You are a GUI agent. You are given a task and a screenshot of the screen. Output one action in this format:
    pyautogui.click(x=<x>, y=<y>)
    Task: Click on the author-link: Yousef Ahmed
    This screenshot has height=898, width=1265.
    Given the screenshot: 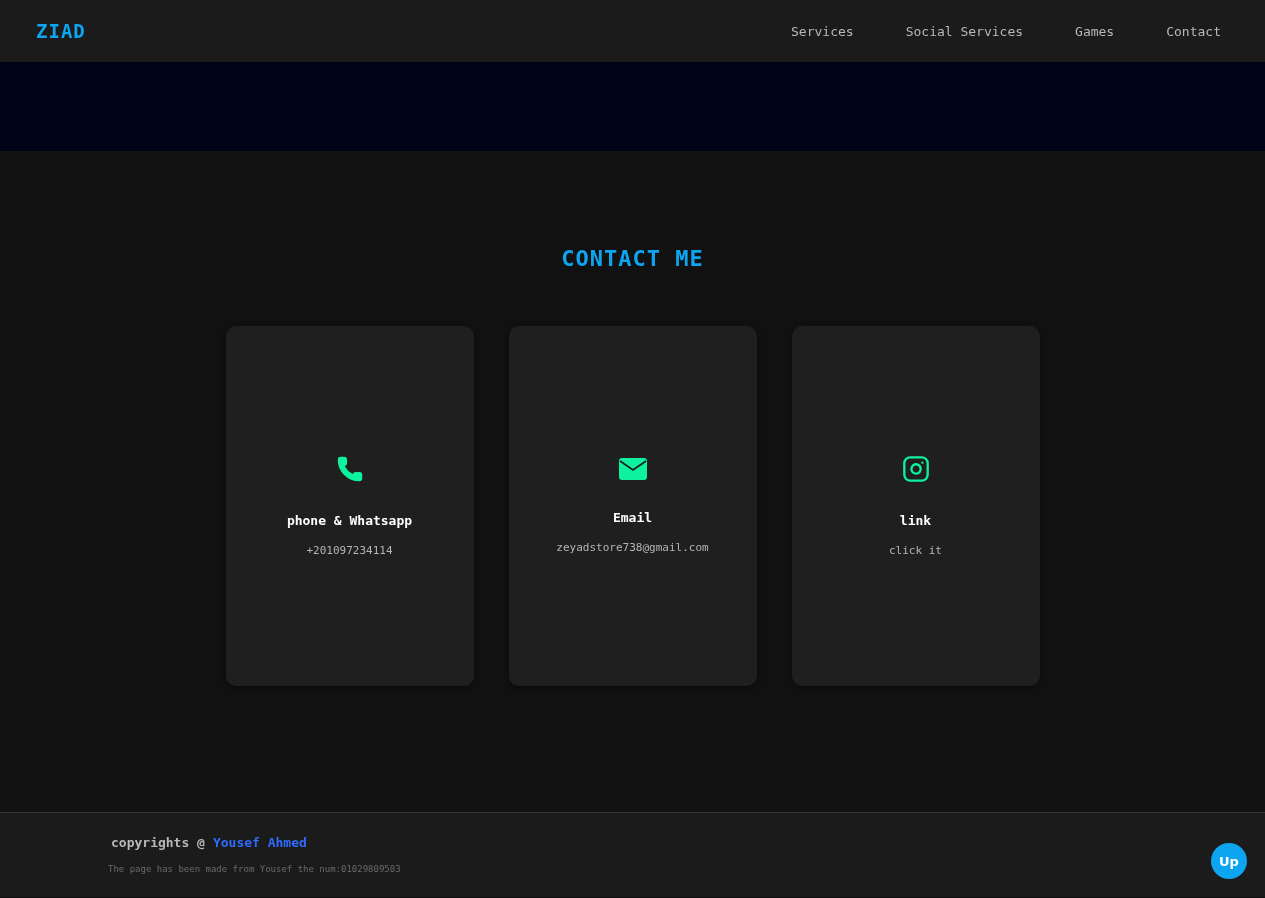 What is the action you would take?
    pyautogui.click(x=259, y=842)
    